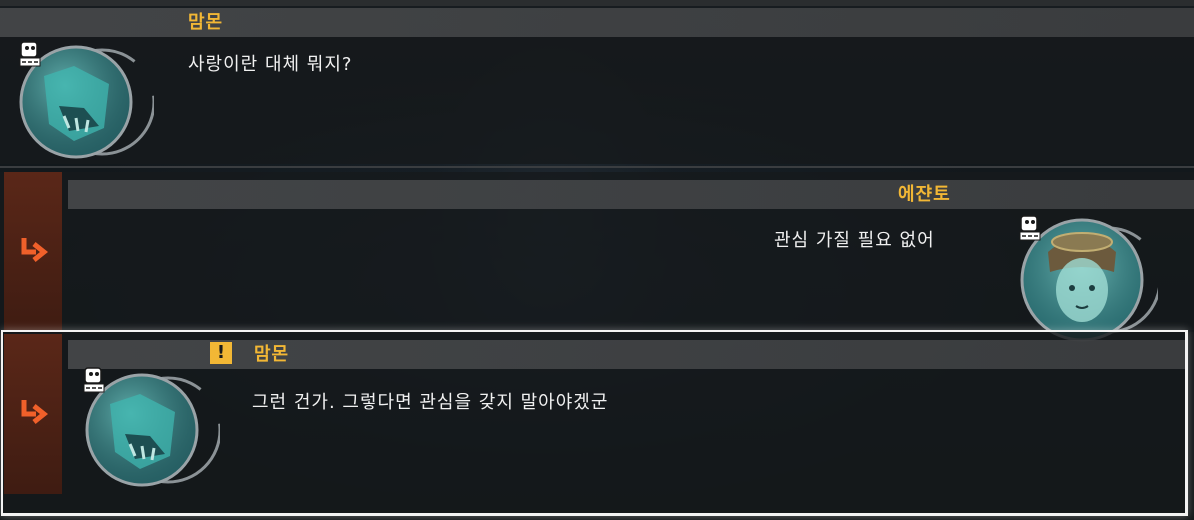 The width and height of the screenshot is (1194, 520). What do you see at coordinates (854, 240) in the screenshot?
I see `dialogue-text: 관심 가질 필요 없어` at bounding box center [854, 240].